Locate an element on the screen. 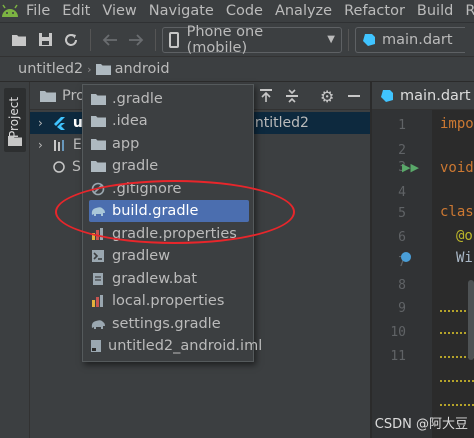 The image size is (474, 438). editor-gutter: 1 2 3 ▶▶ 4 5 6 7 8 9 10 11 is located at coordinates (402, 274).